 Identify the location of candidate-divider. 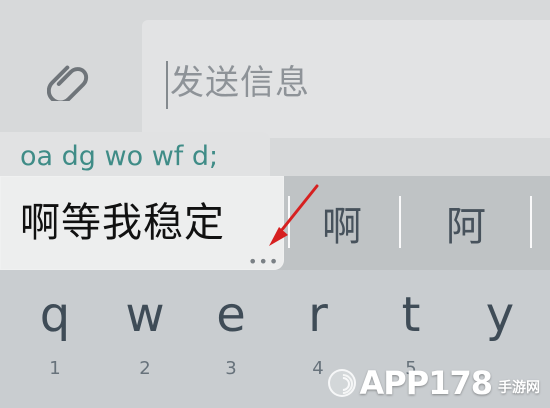
(531, 222).